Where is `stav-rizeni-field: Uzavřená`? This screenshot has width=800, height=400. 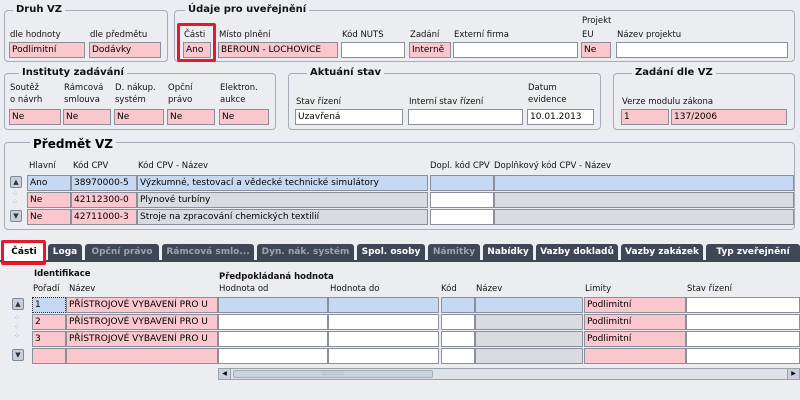 stav-rizeni-field: Uzavřená is located at coordinates (349, 117).